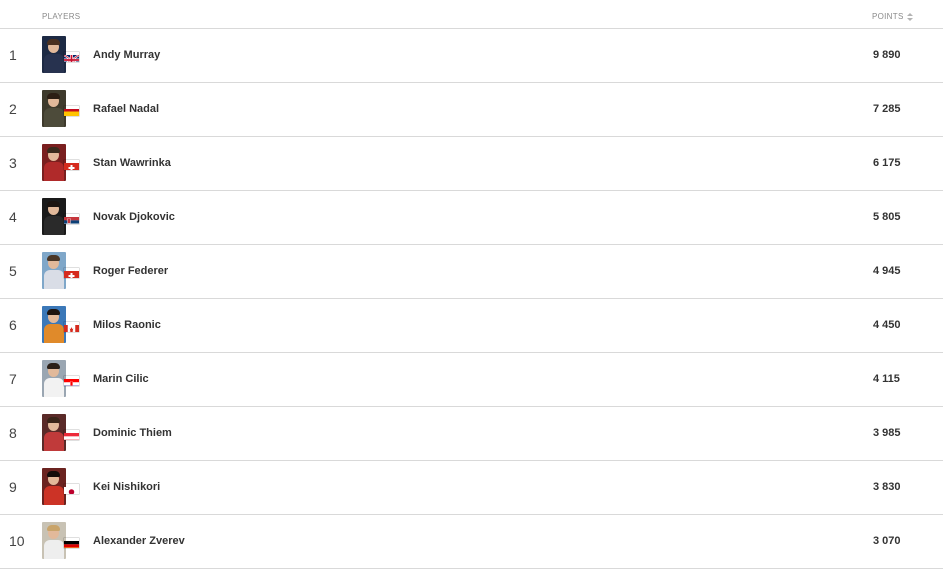 The width and height of the screenshot is (943, 570). I want to click on players-column-header: PLAYERS, so click(61, 16).